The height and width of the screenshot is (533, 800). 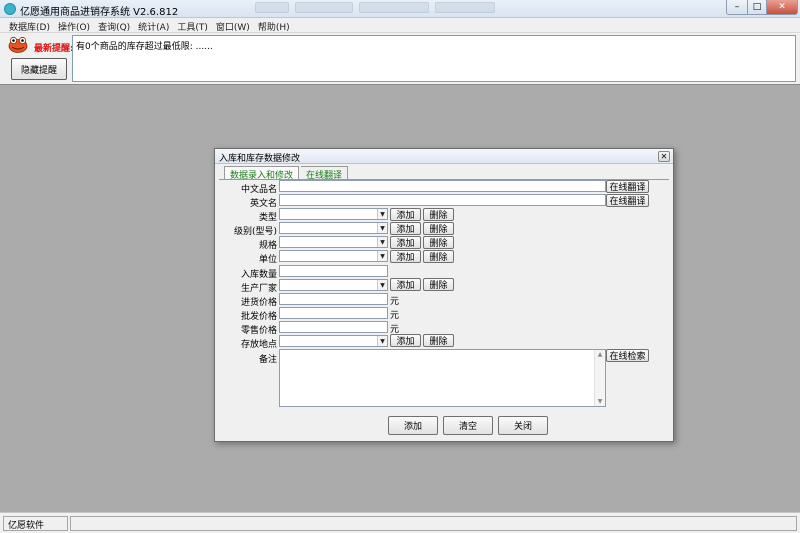 I want to click on cost-price-input, so click(x=333, y=299).